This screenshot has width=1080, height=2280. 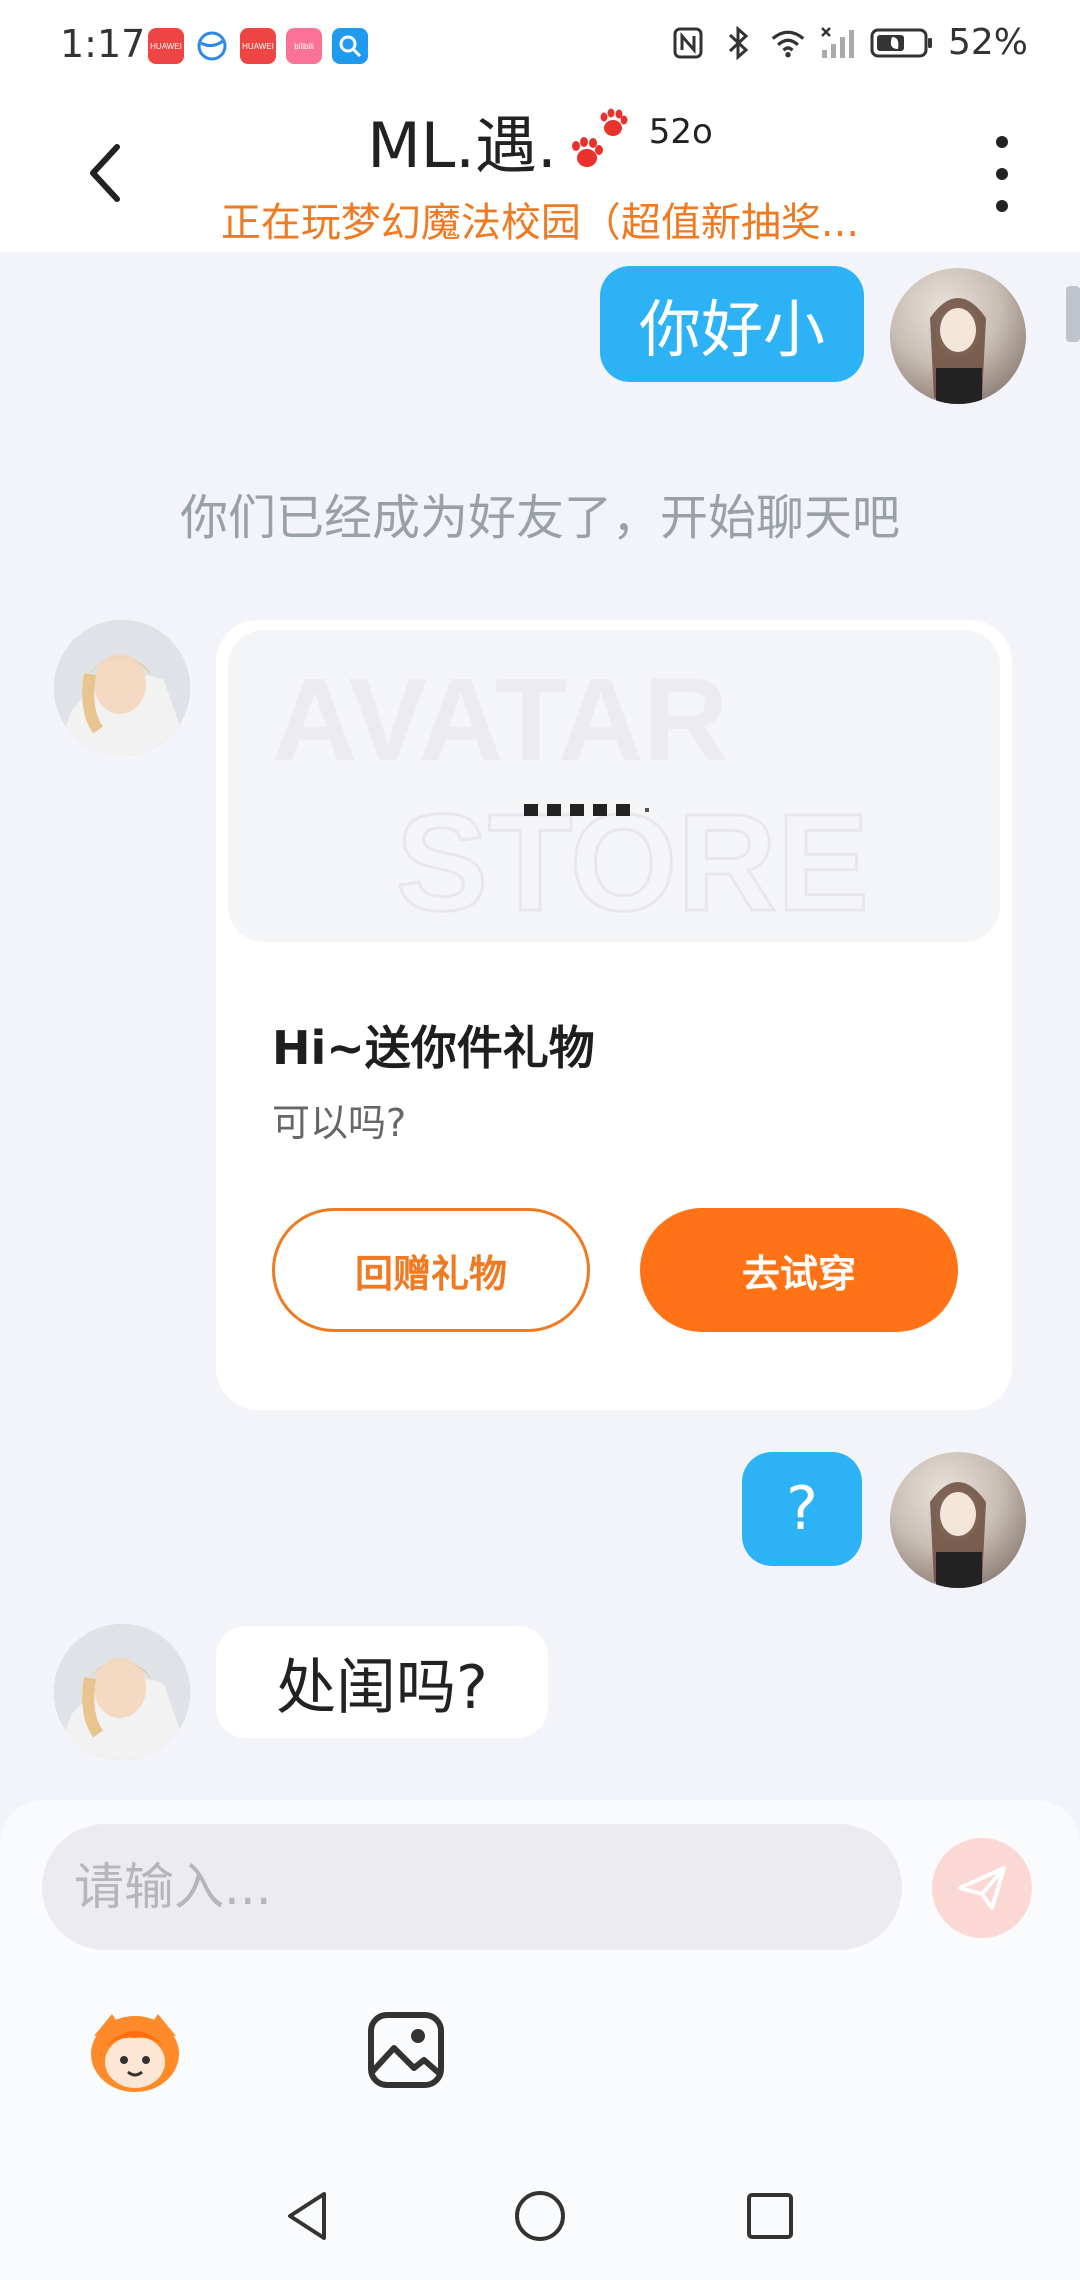 I want to click on gift-title: Hi~送你件礼物, so click(x=433, y=1048).